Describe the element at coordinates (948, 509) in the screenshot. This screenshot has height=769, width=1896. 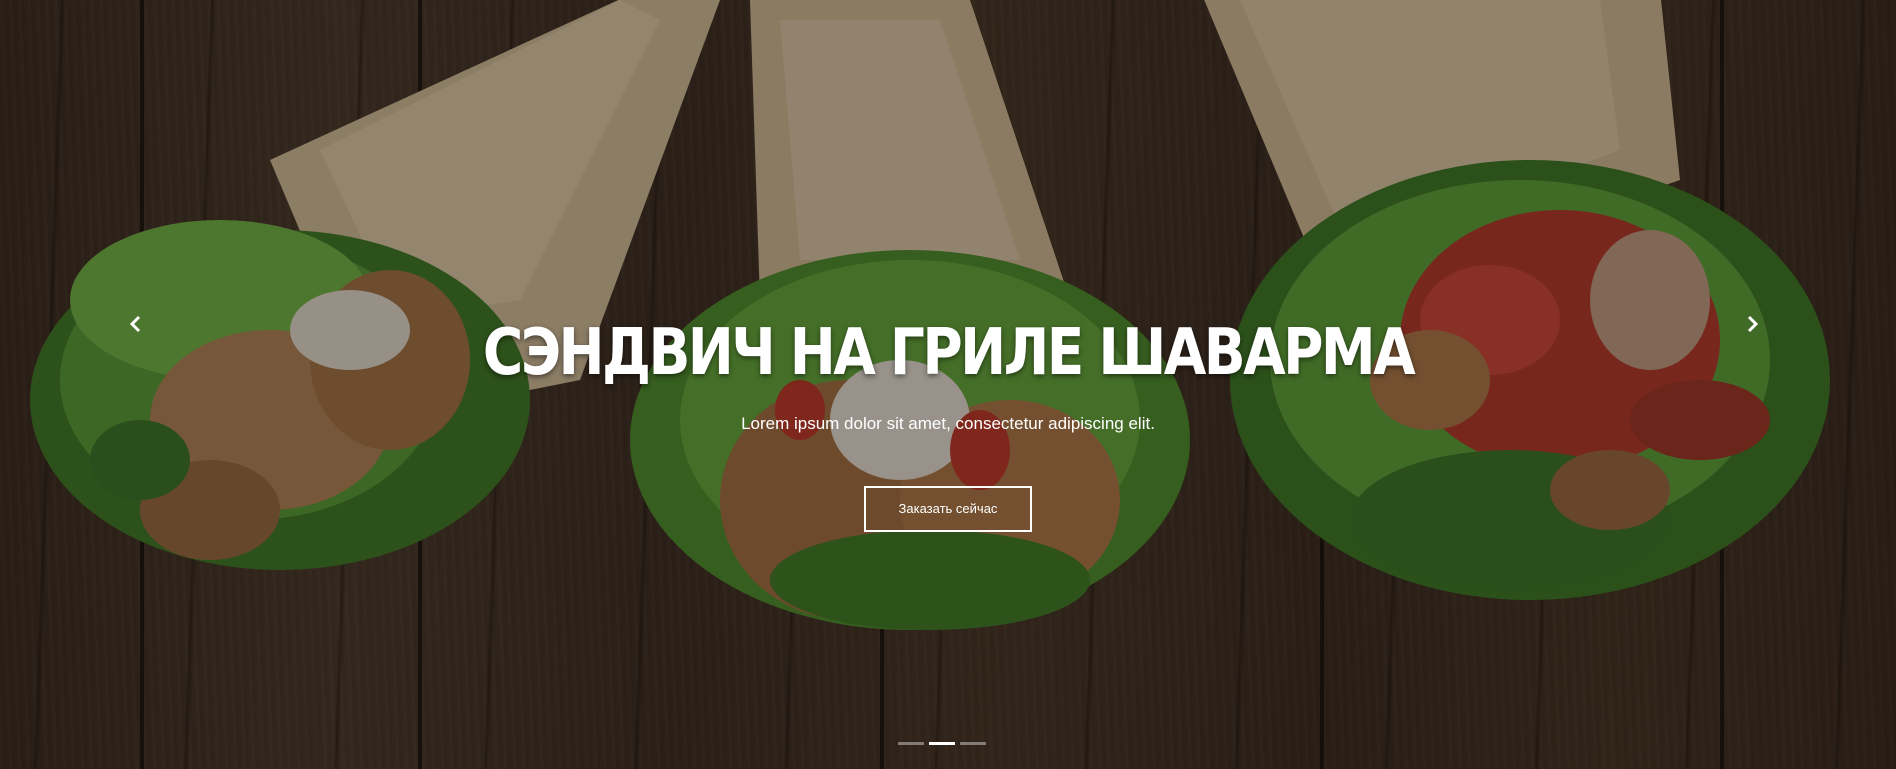
I see `order-now-button: Заказать сейчас` at that location.